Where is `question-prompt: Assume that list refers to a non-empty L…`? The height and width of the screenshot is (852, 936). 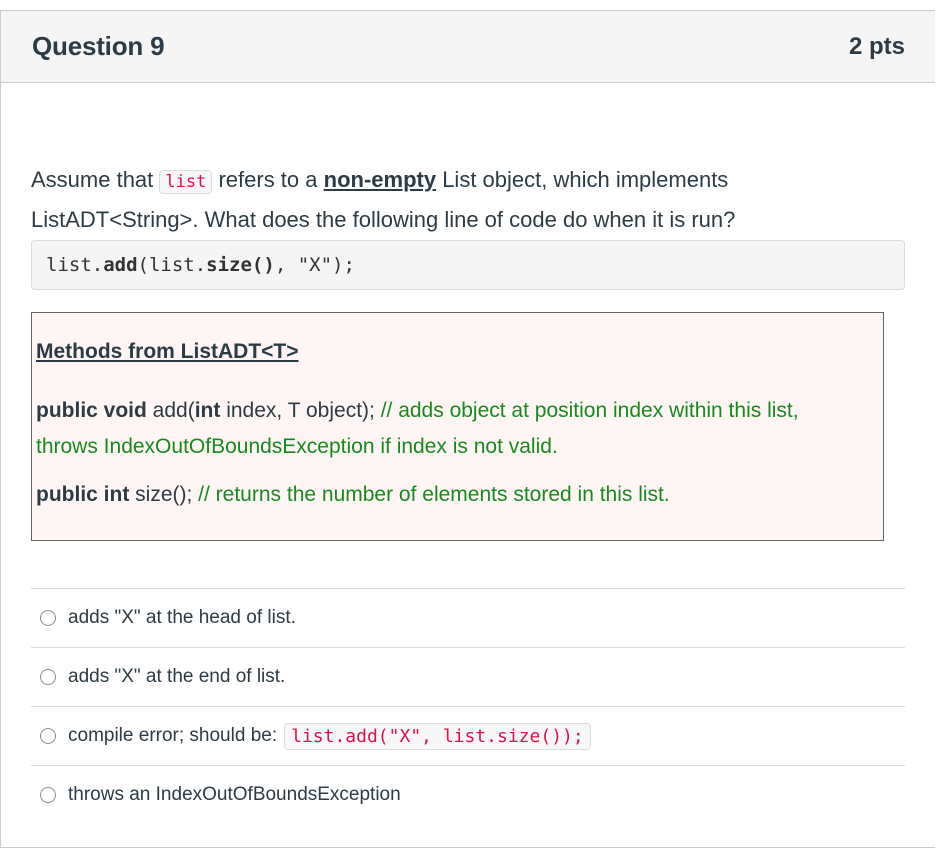
question-prompt: Assume that list refers to a non-empty L… is located at coordinates (461, 199).